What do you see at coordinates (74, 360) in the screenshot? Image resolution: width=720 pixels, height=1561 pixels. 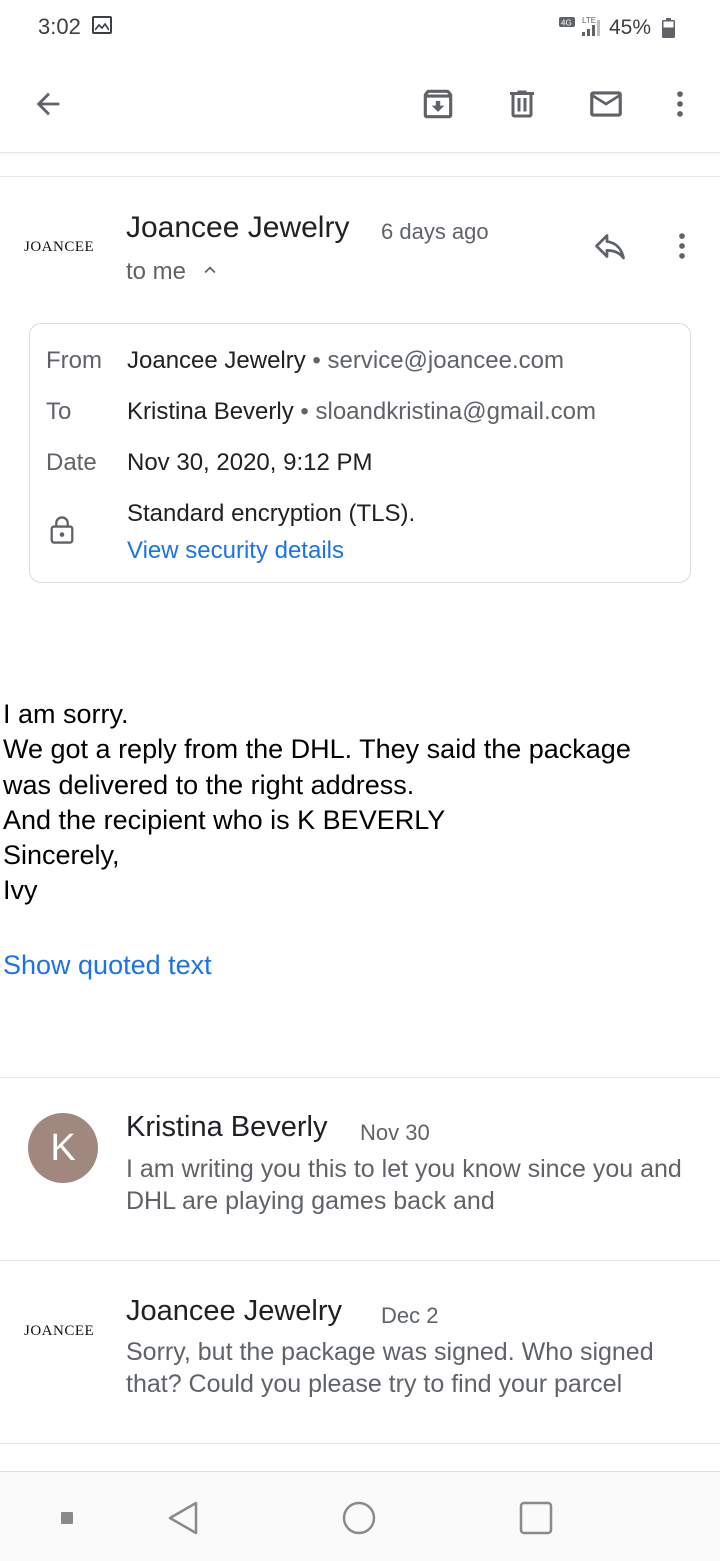 I see `from-label: From` at bounding box center [74, 360].